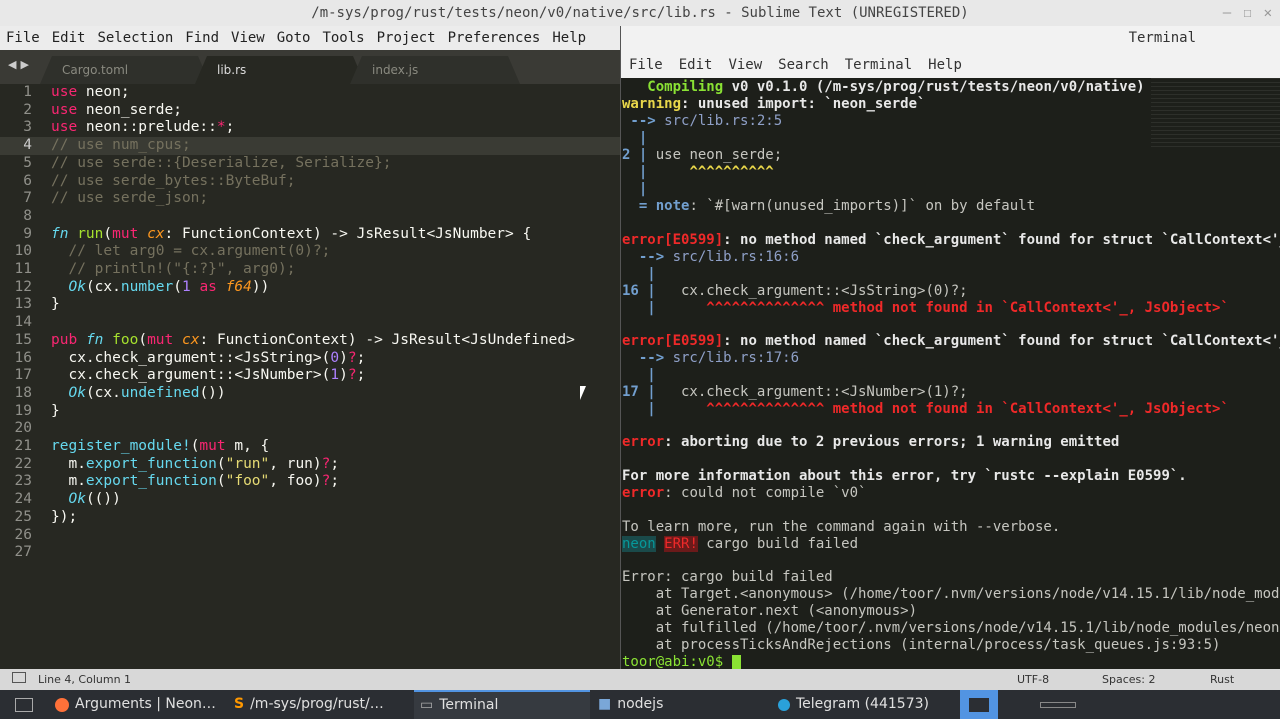  Describe the element at coordinates (878, 65) in the screenshot. I see `term-menu-terminal: Terminal` at that location.